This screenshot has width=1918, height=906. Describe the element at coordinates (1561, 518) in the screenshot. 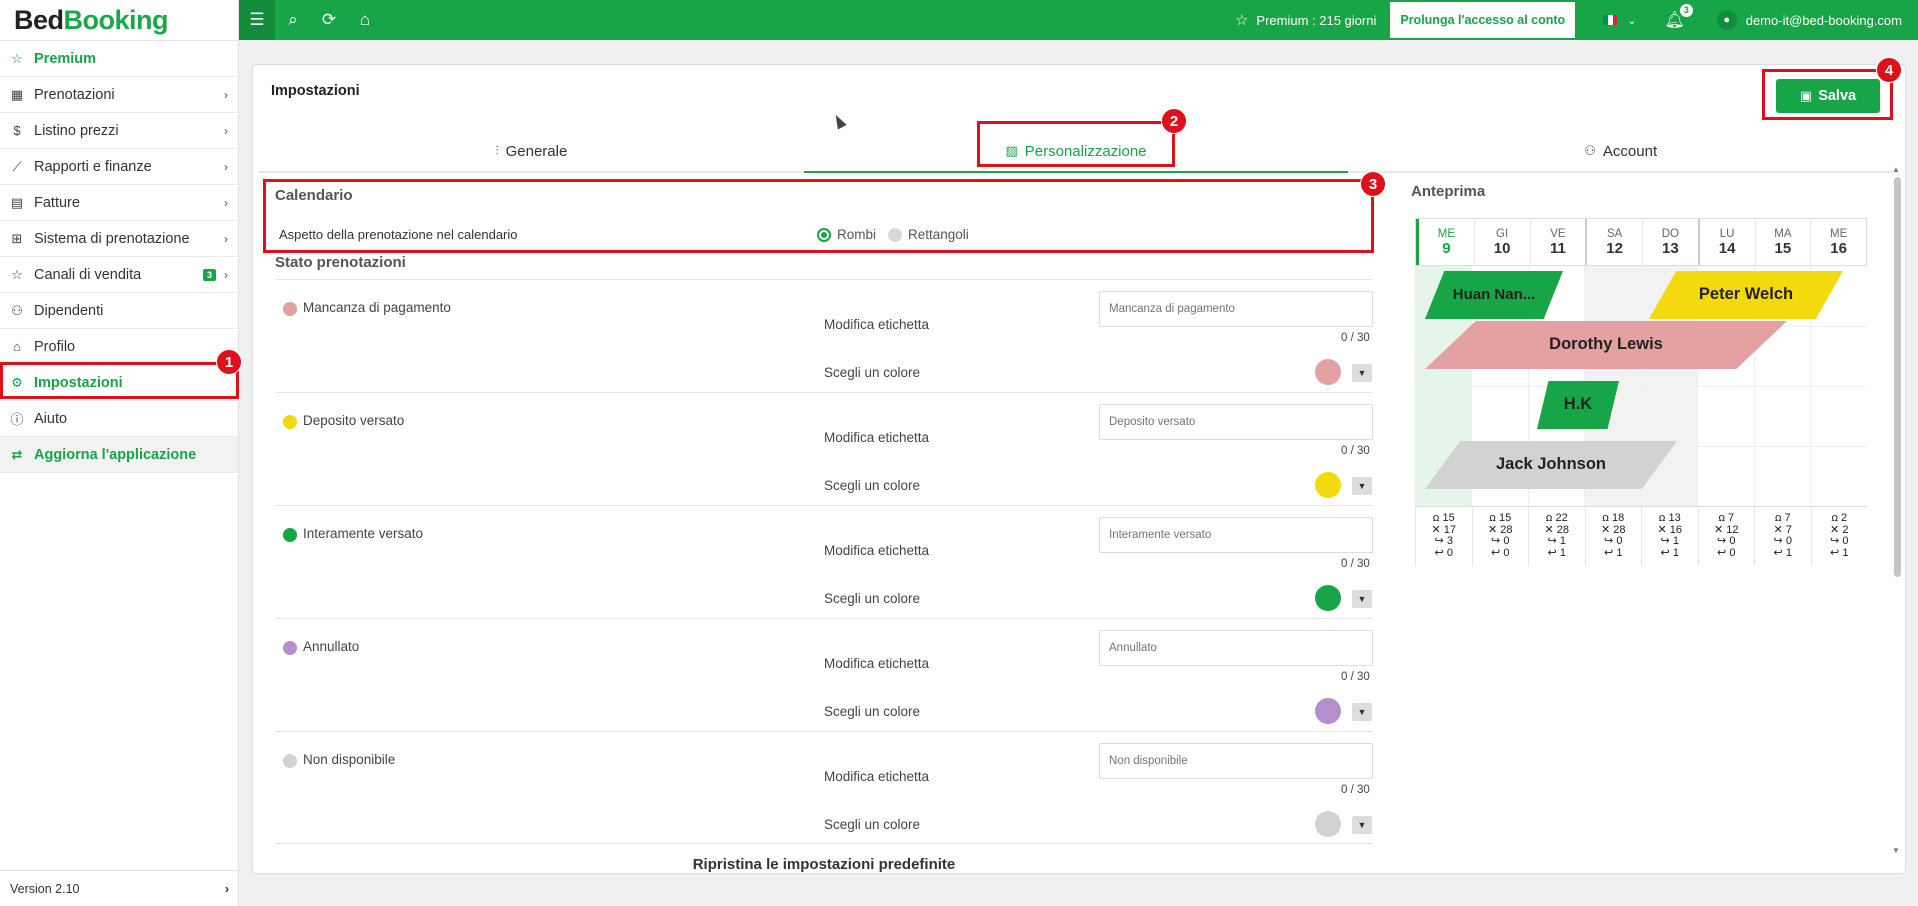

I see `stat-value: 22` at that location.